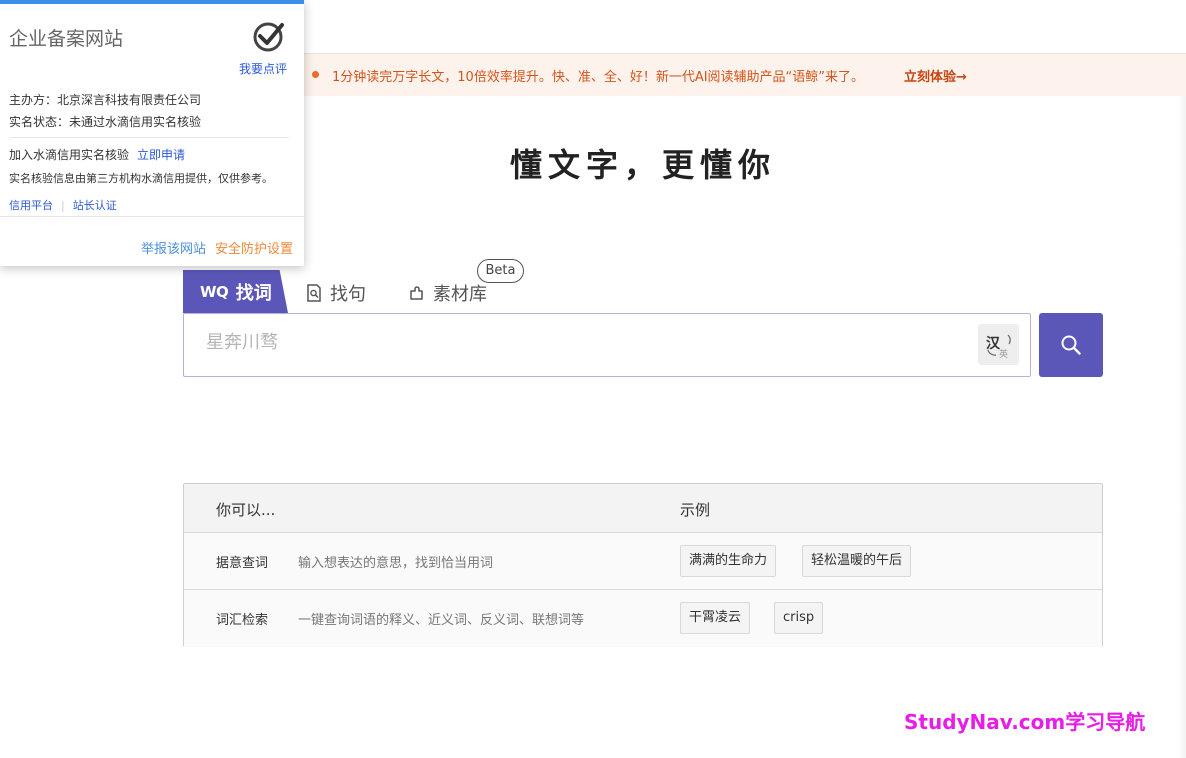 Image resolution: width=1186 pixels, height=758 pixels. I want to click on row-feature-desc: 输入想表达的意思，找到恰当用词, so click(396, 563).